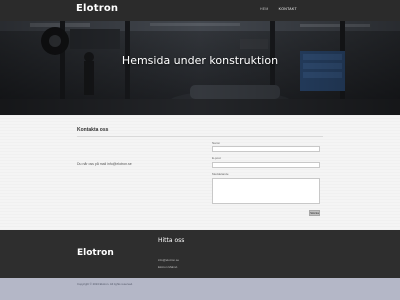 The width and height of the screenshot is (400, 300). I want to click on main-nav: Hem Kontakt, so click(278, 9).